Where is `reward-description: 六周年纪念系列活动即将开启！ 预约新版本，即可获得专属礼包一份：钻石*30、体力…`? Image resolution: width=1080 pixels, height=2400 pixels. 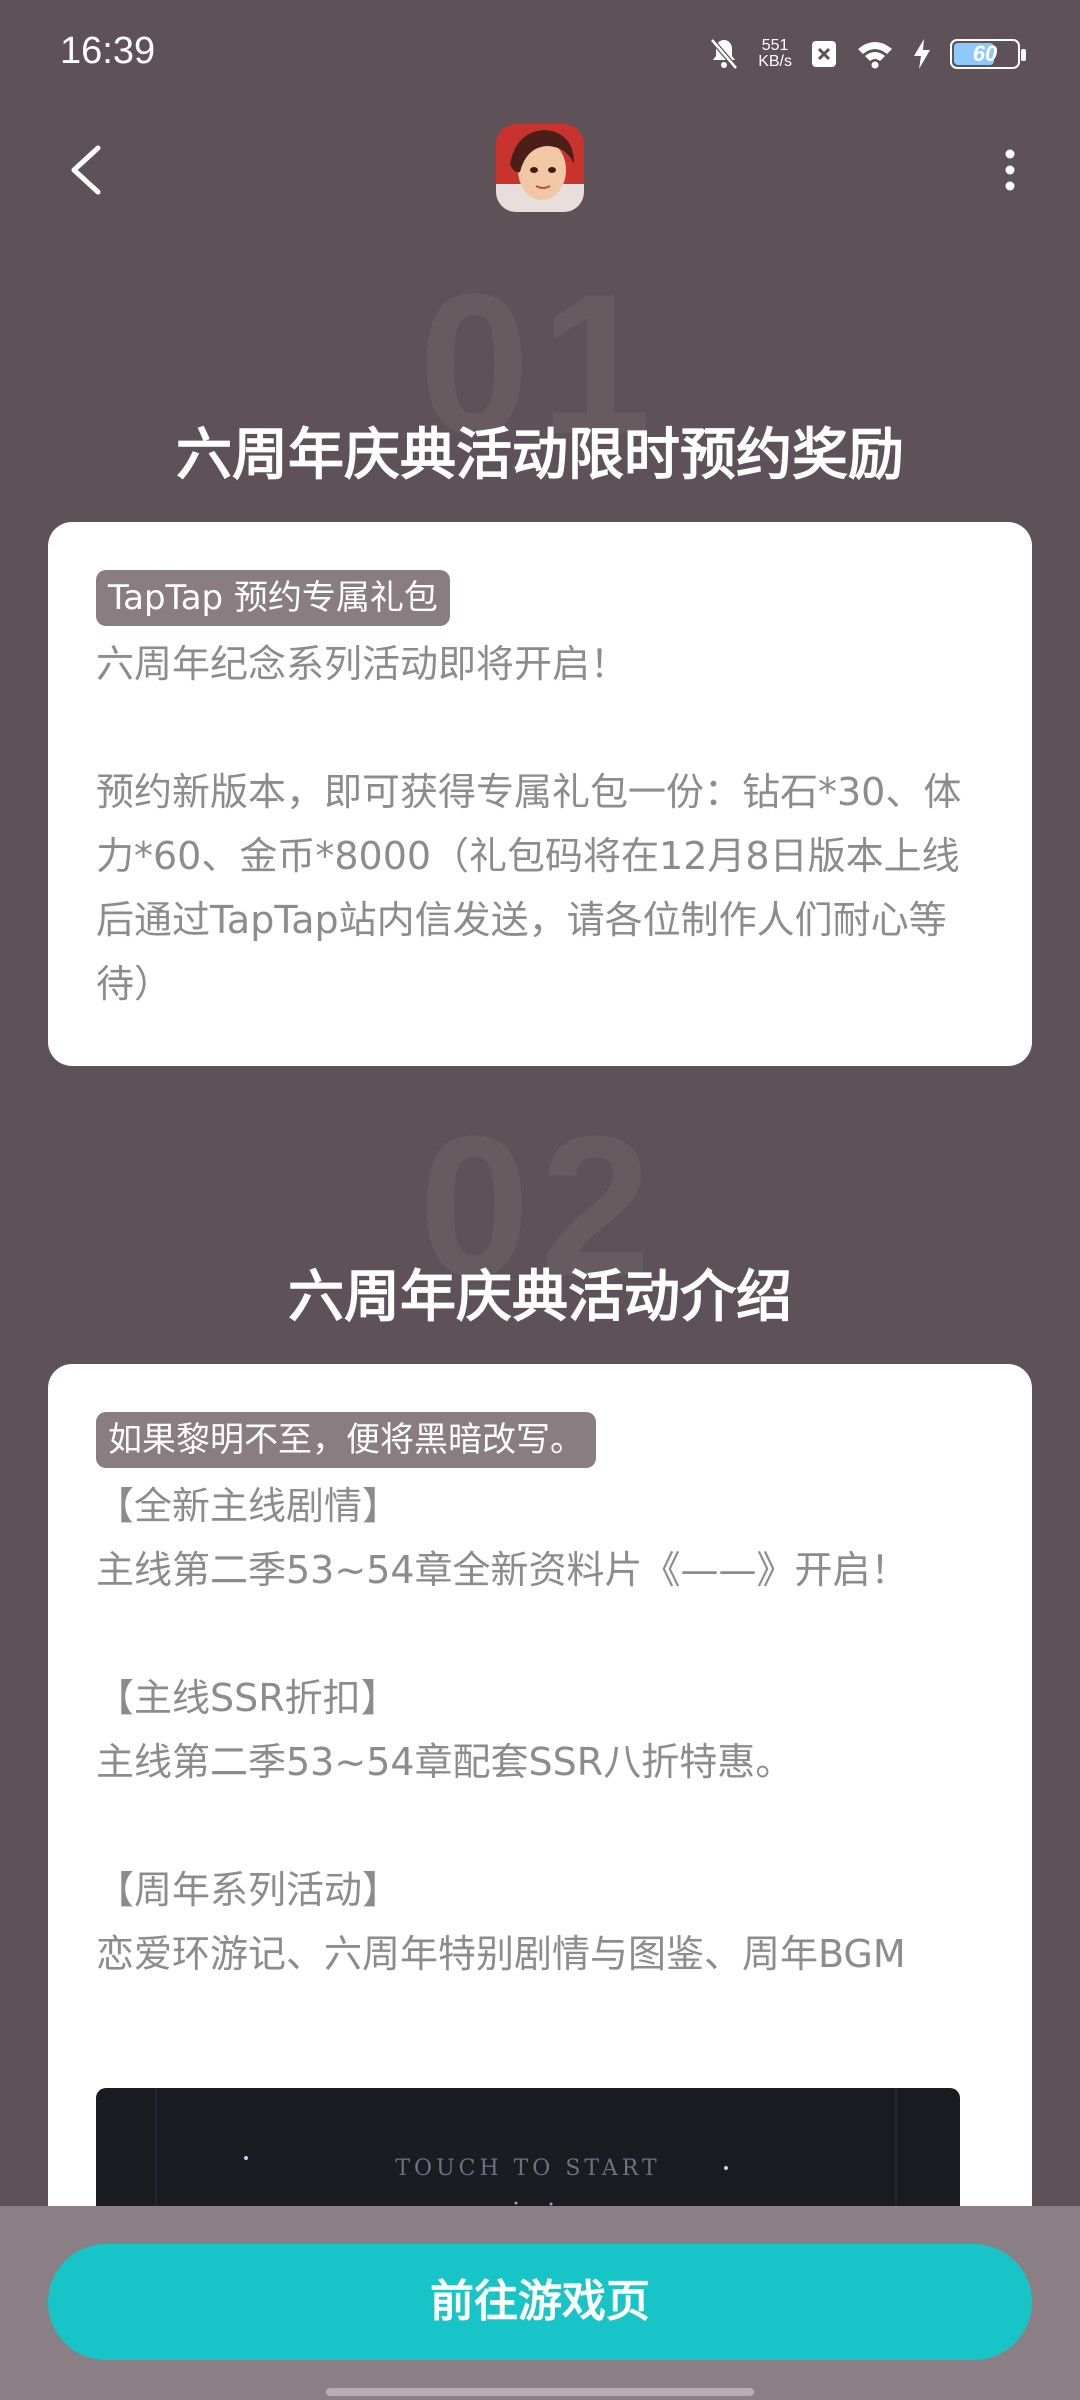
reward-description: 六周年纪念系列活动即将开启！ 预约新版本，即可获得专属礼包一份：钻石*30、体力… is located at coordinates (529, 824).